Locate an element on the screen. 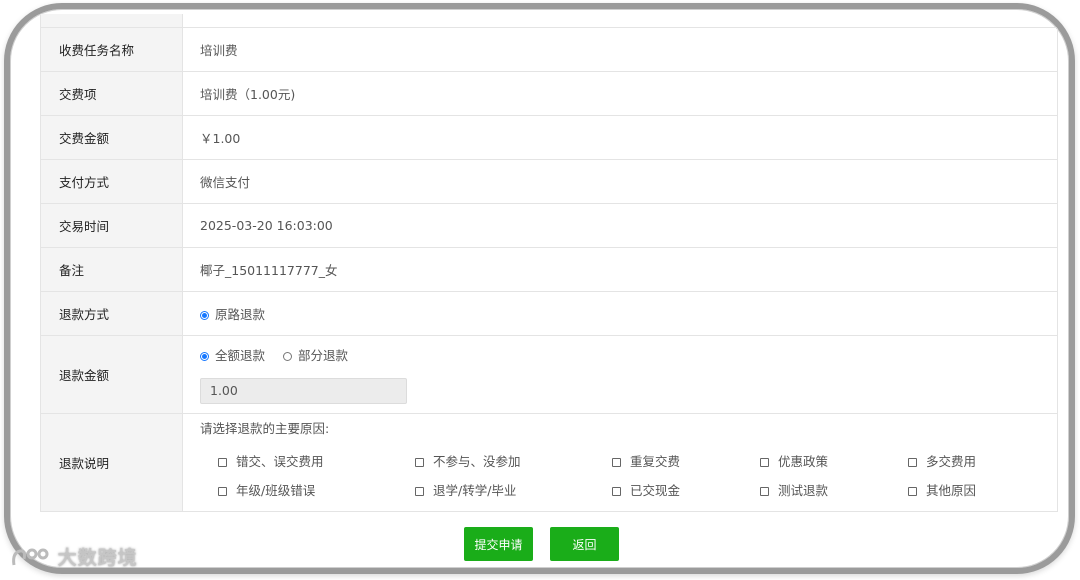  reason-label: 退学/转学/毕业 is located at coordinates (475, 490).